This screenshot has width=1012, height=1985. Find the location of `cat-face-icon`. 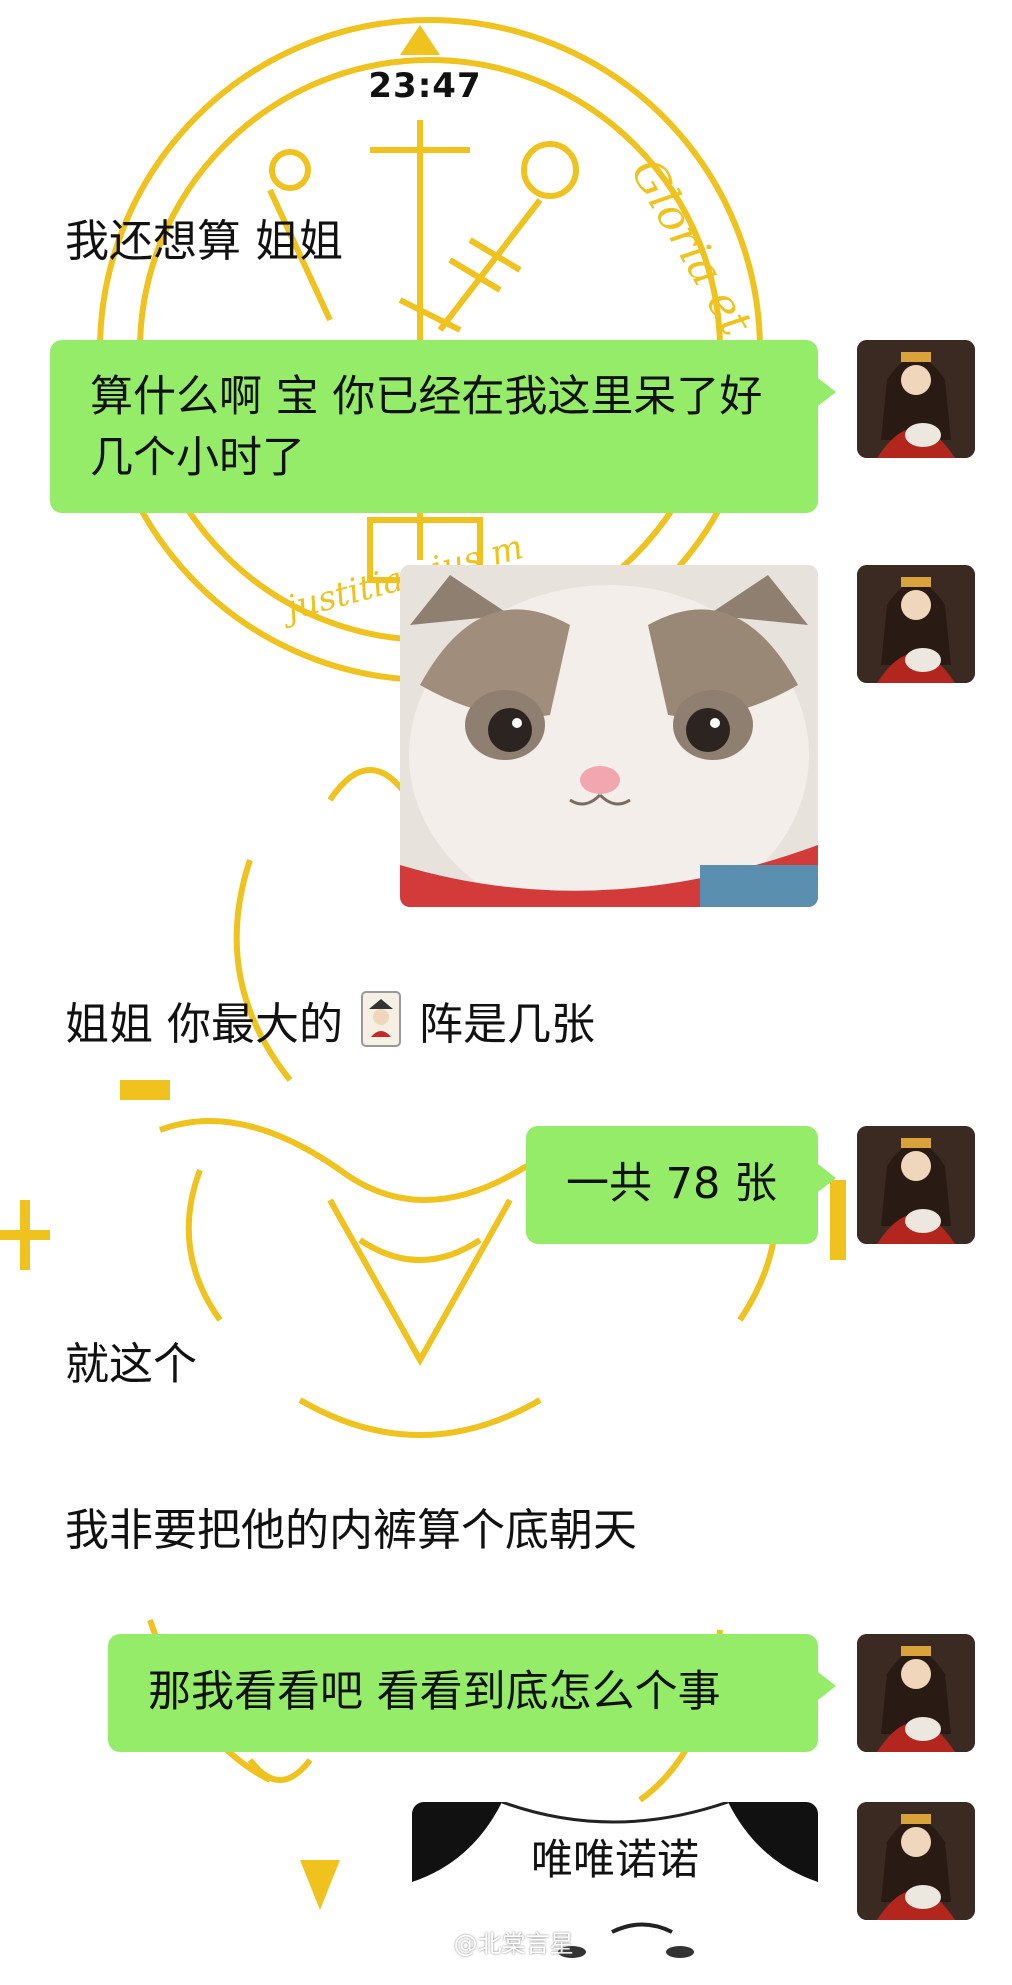

cat-face-icon is located at coordinates (609, 736).